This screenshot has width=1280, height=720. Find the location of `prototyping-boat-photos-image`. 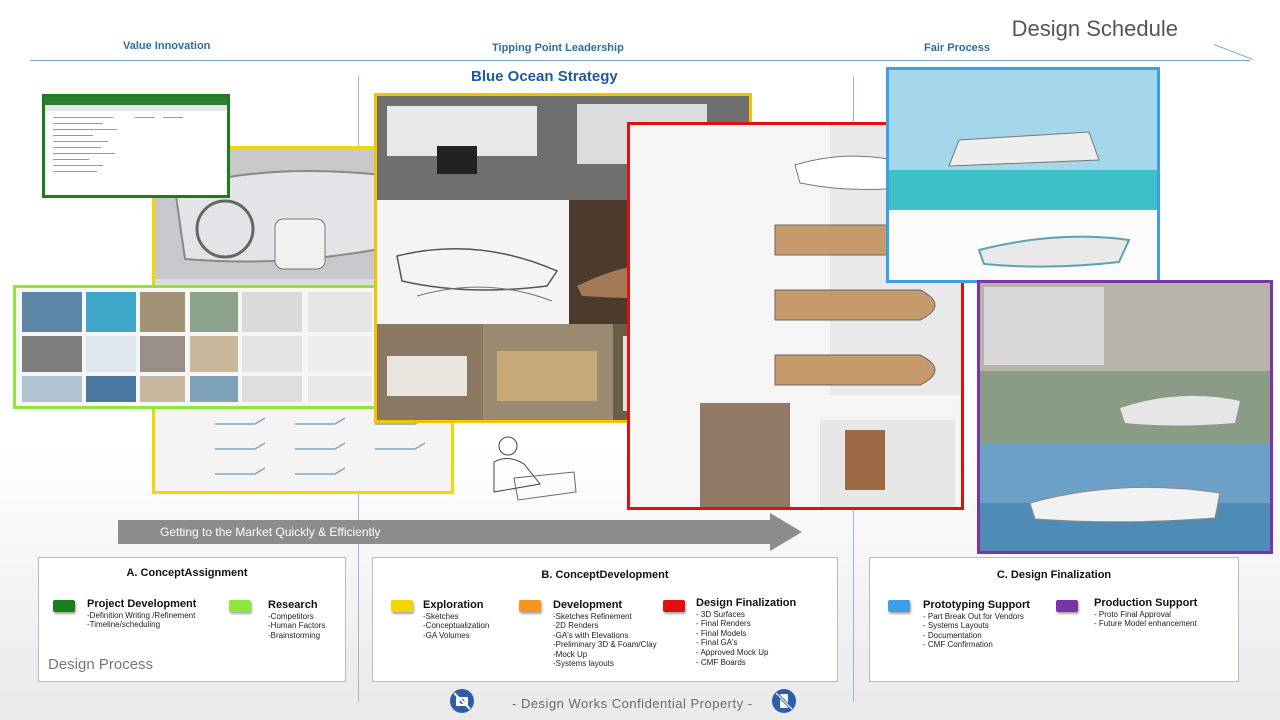

prototyping-boat-photos-image is located at coordinates (1023, 175).